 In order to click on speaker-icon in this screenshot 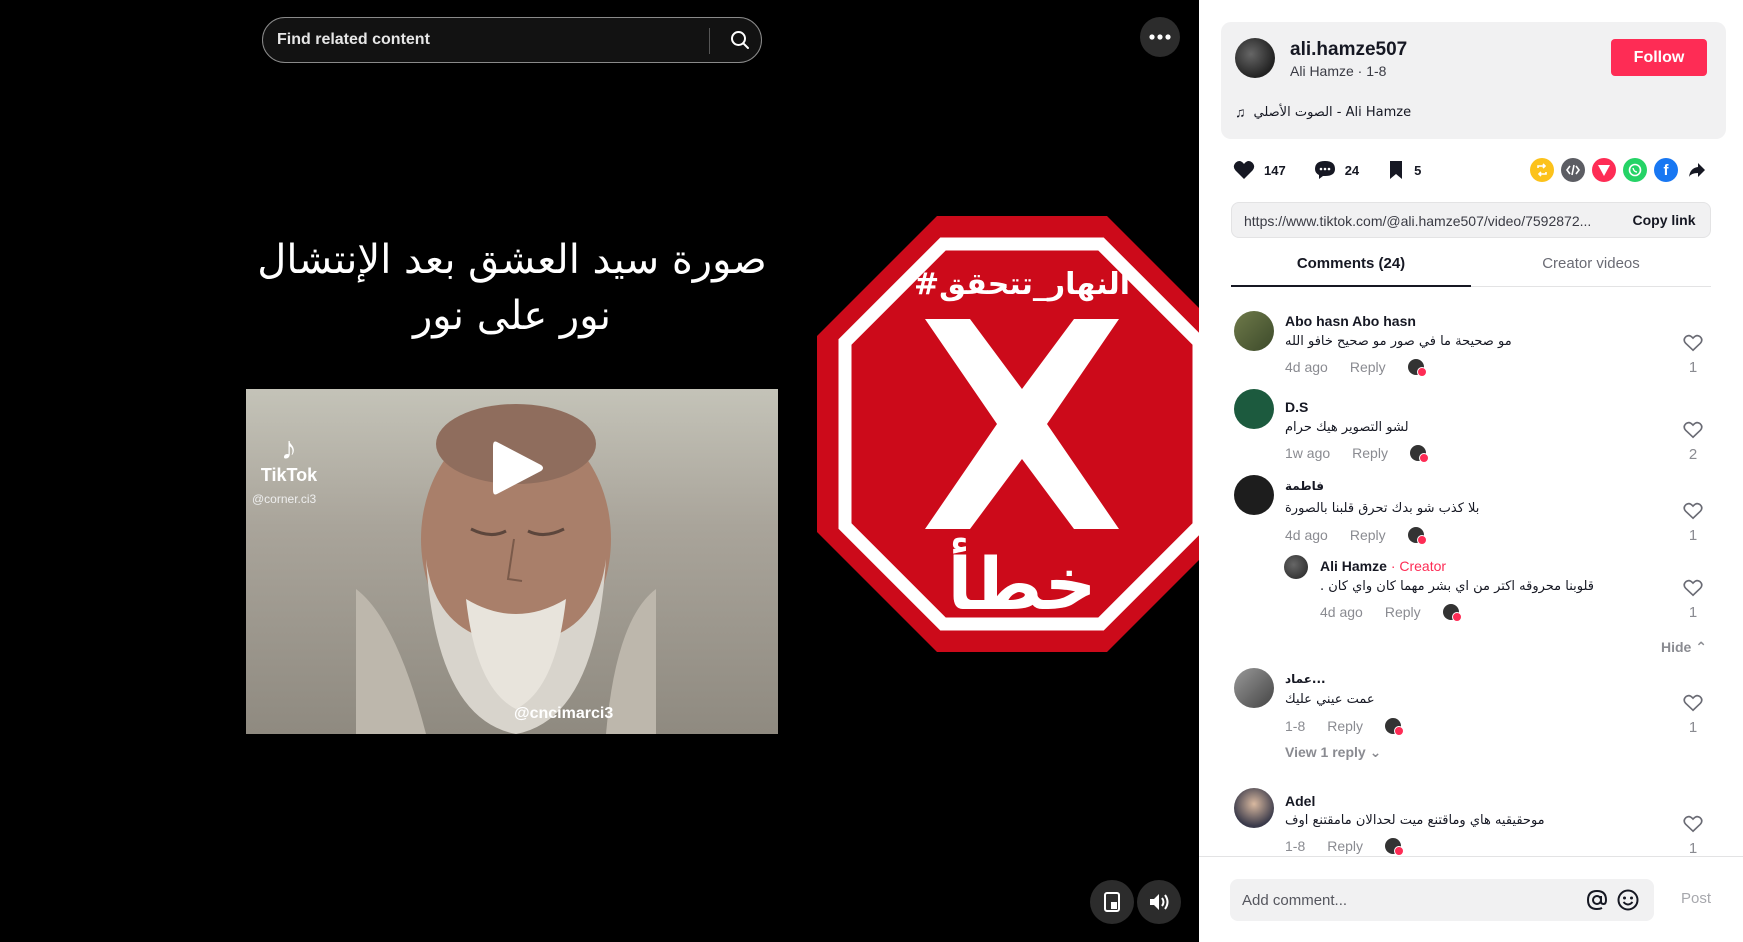, I will do `click(1159, 902)`.